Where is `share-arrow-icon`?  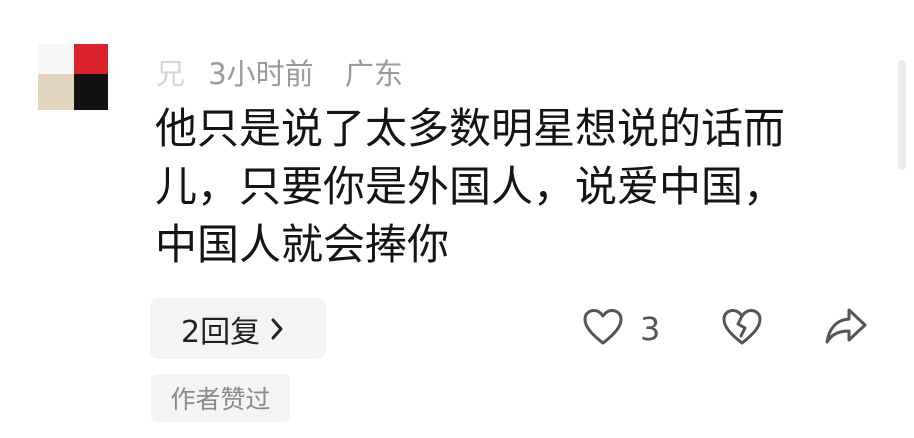
share-arrow-icon is located at coordinates (846, 329).